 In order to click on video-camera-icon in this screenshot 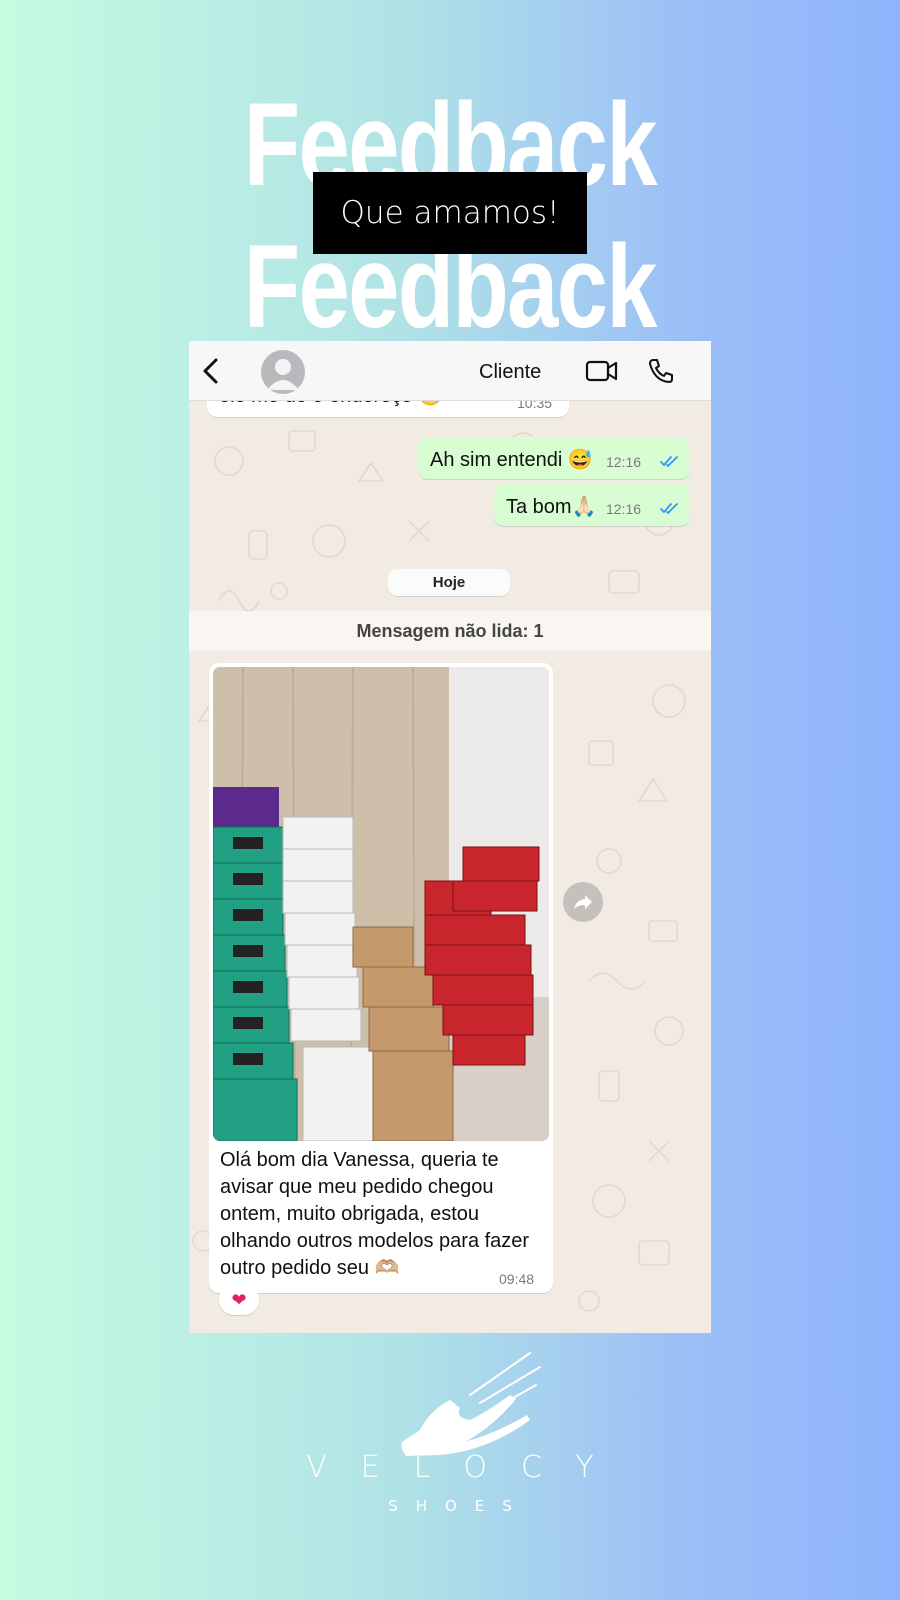, I will do `click(602, 371)`.